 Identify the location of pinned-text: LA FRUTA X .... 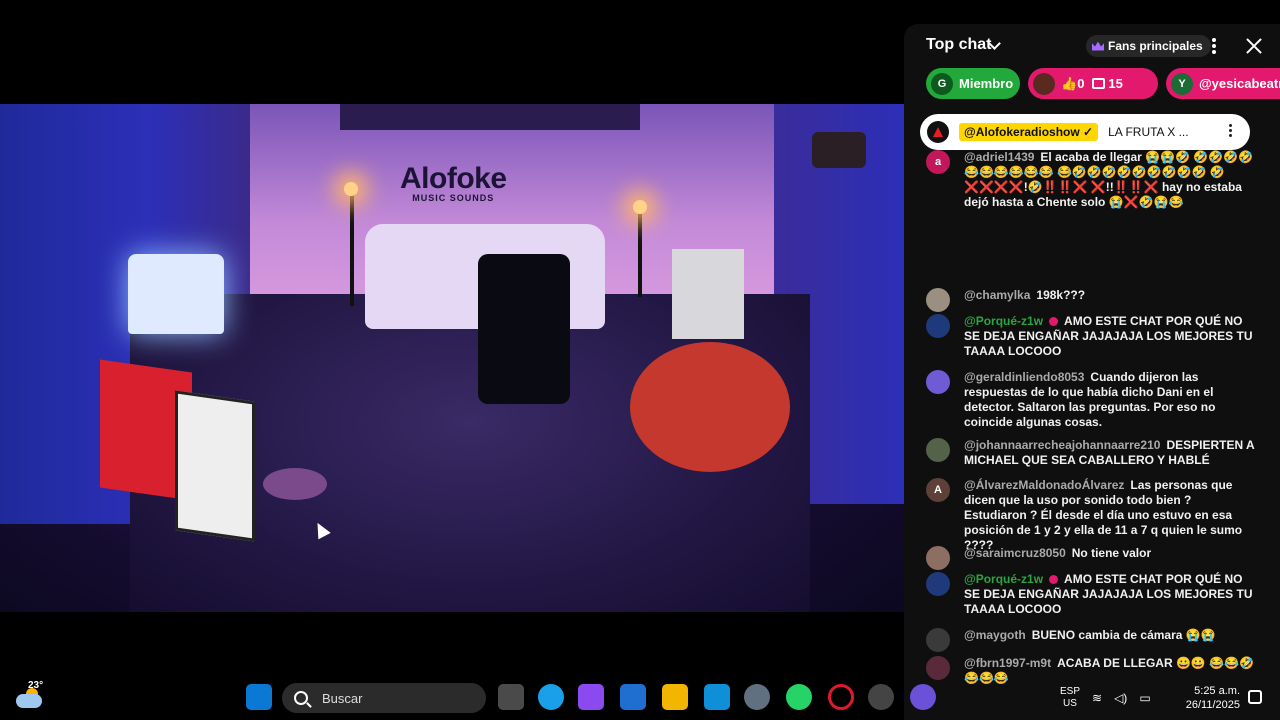
(1148, 132).